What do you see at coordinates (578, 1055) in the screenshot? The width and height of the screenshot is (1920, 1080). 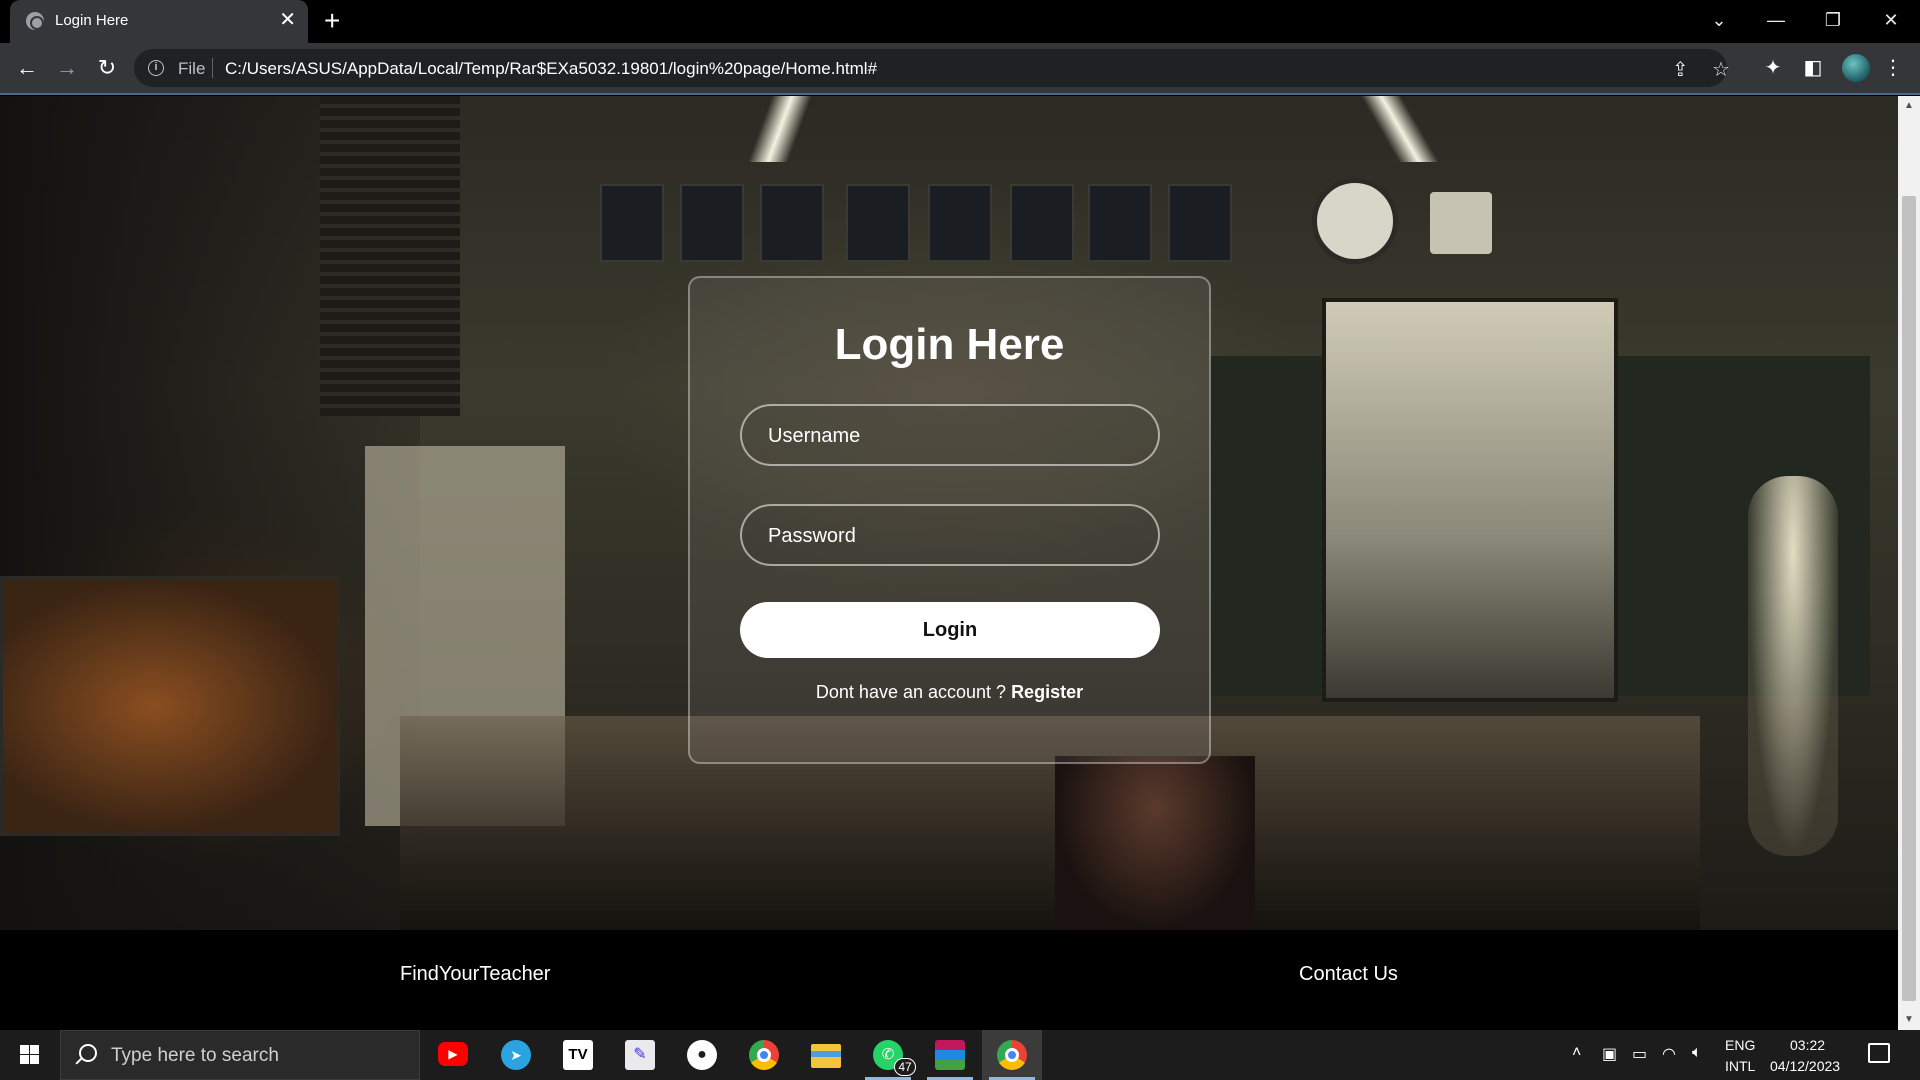 I see `tradingview-icon: TV` at bounding box center [578, 1055].